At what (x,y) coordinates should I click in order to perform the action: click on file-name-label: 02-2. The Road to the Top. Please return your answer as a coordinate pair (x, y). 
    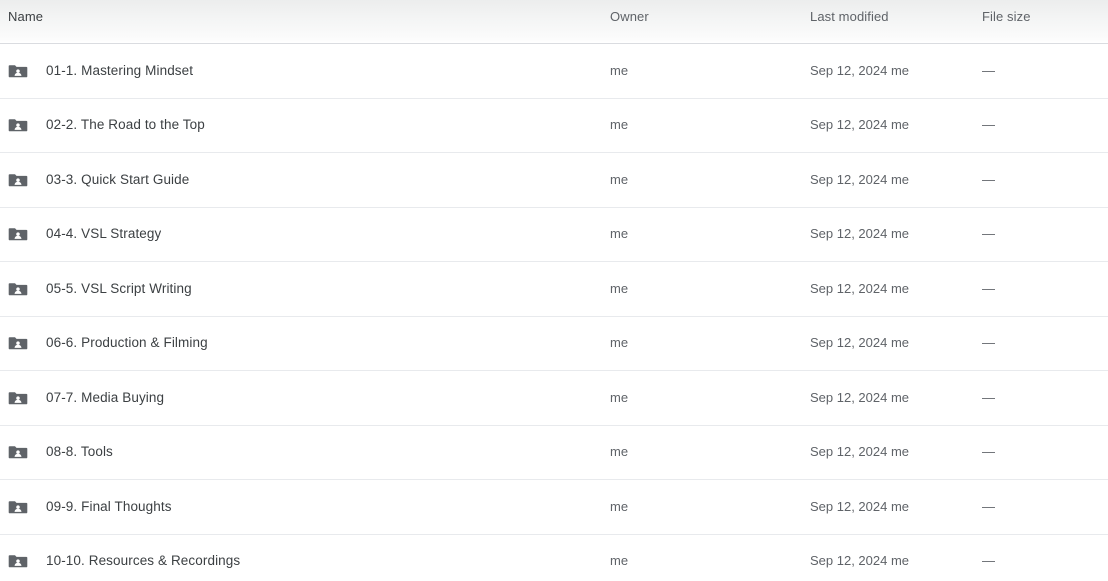
    Looking at the image, I should click on (125, 125).